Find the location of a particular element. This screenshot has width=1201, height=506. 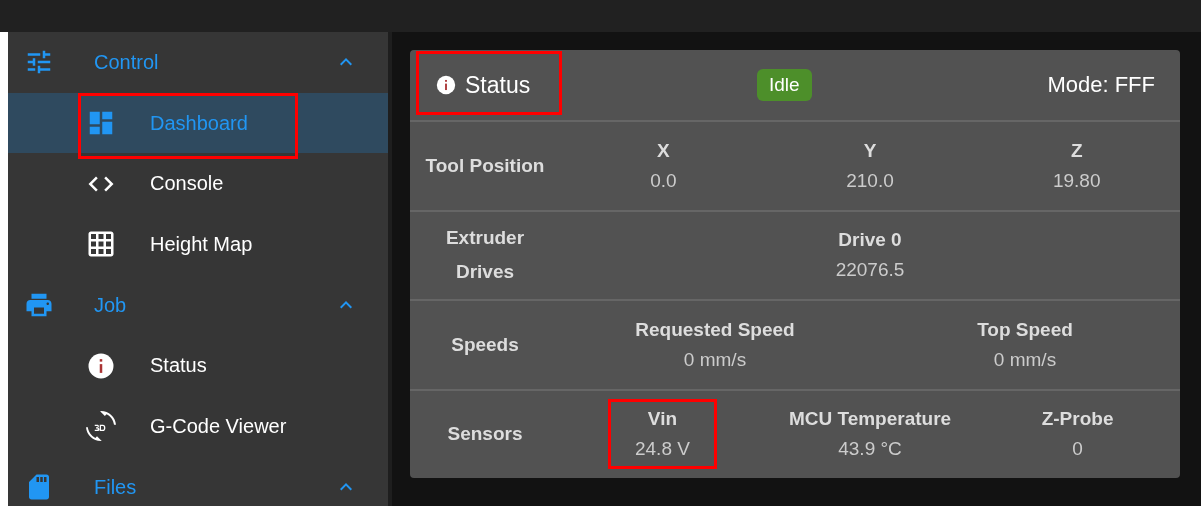

section-label: Extruder Drives is located at coordinates (485, 255).